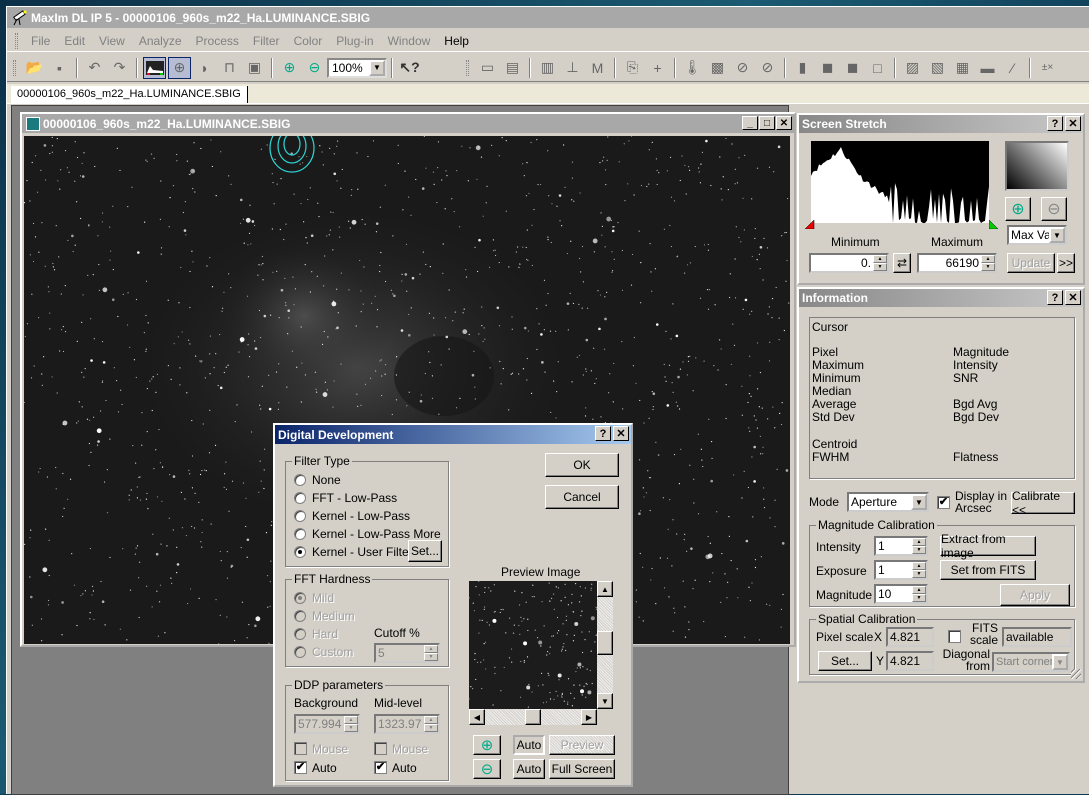 This screenshot has width=1089, height=795. Describe the element at coordinates (657, 68) in the screenshot. I see `add-icon: +` at that location.